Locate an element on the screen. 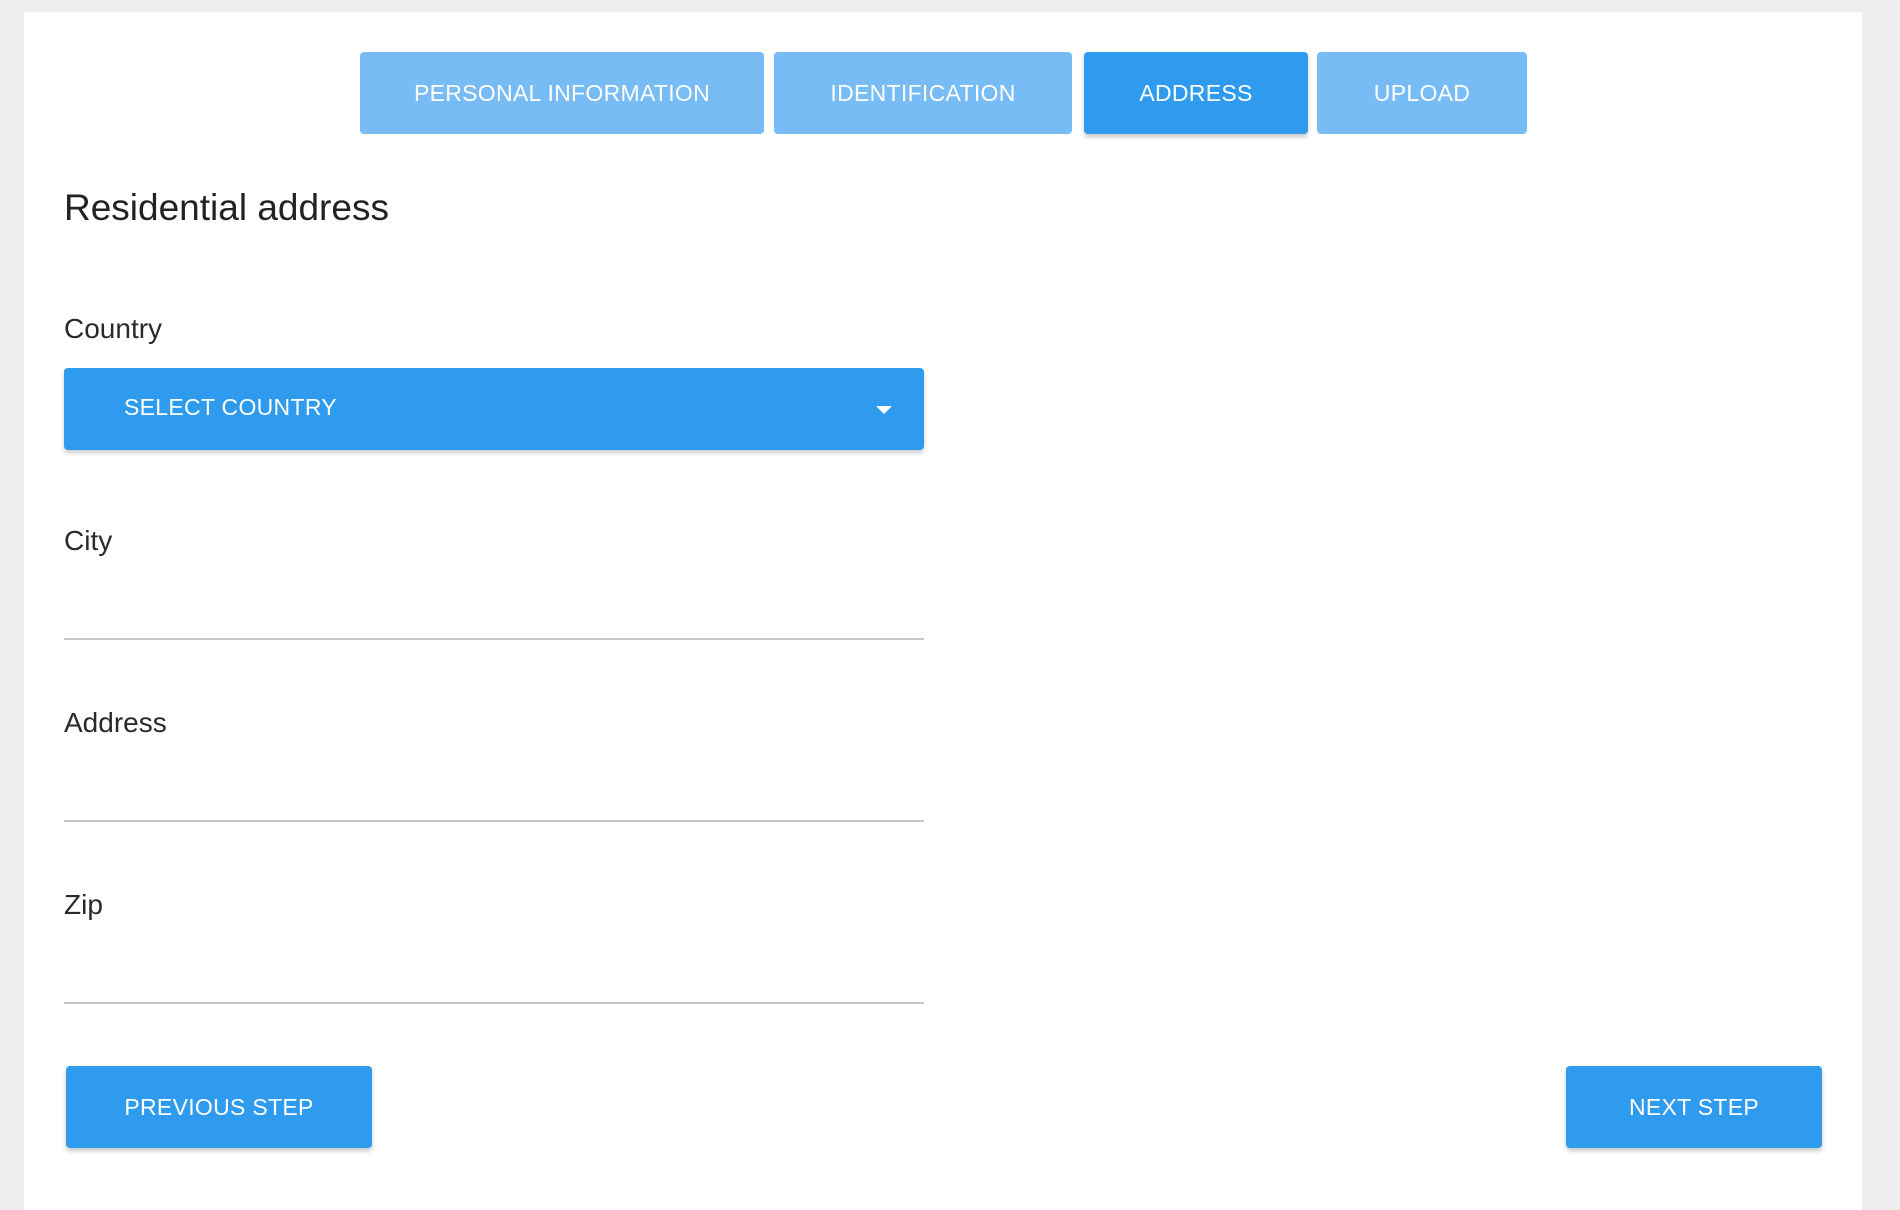 The height and width of the screenshot is (1210, 1900). country-label: Country is located at coordinates (113, 328).